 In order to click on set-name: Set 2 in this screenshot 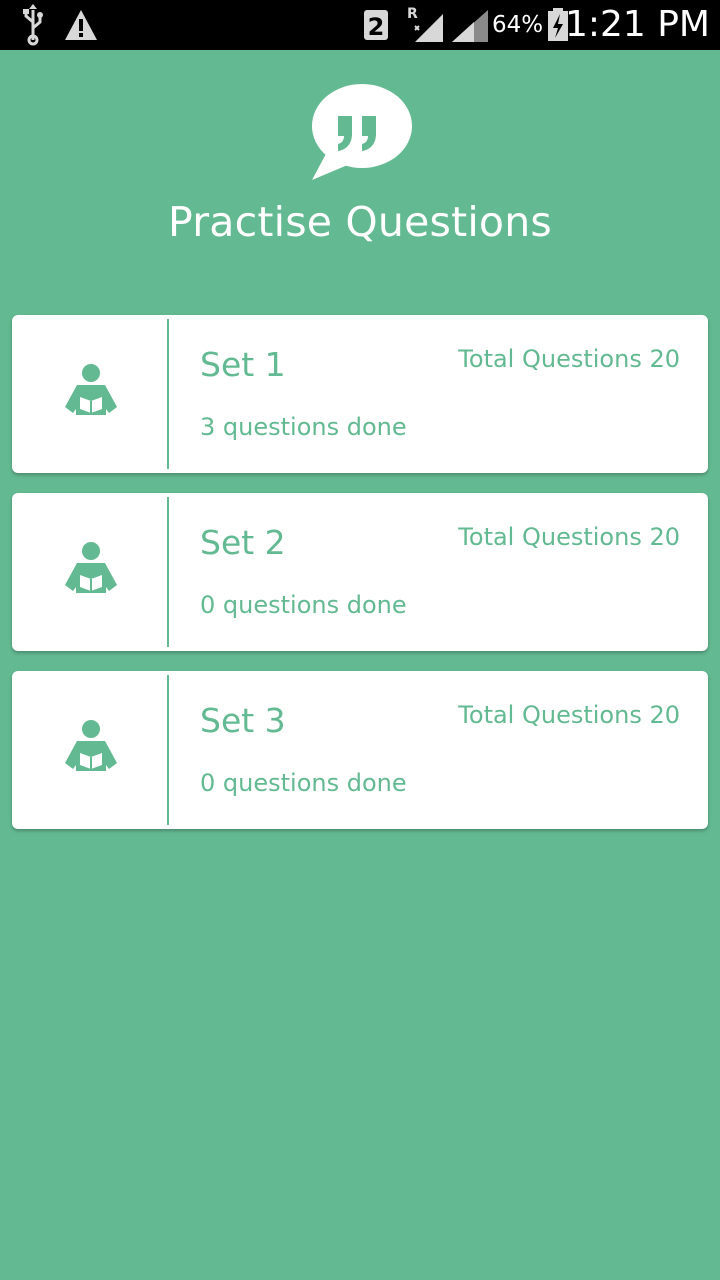, I will do `click(243, 542)`.